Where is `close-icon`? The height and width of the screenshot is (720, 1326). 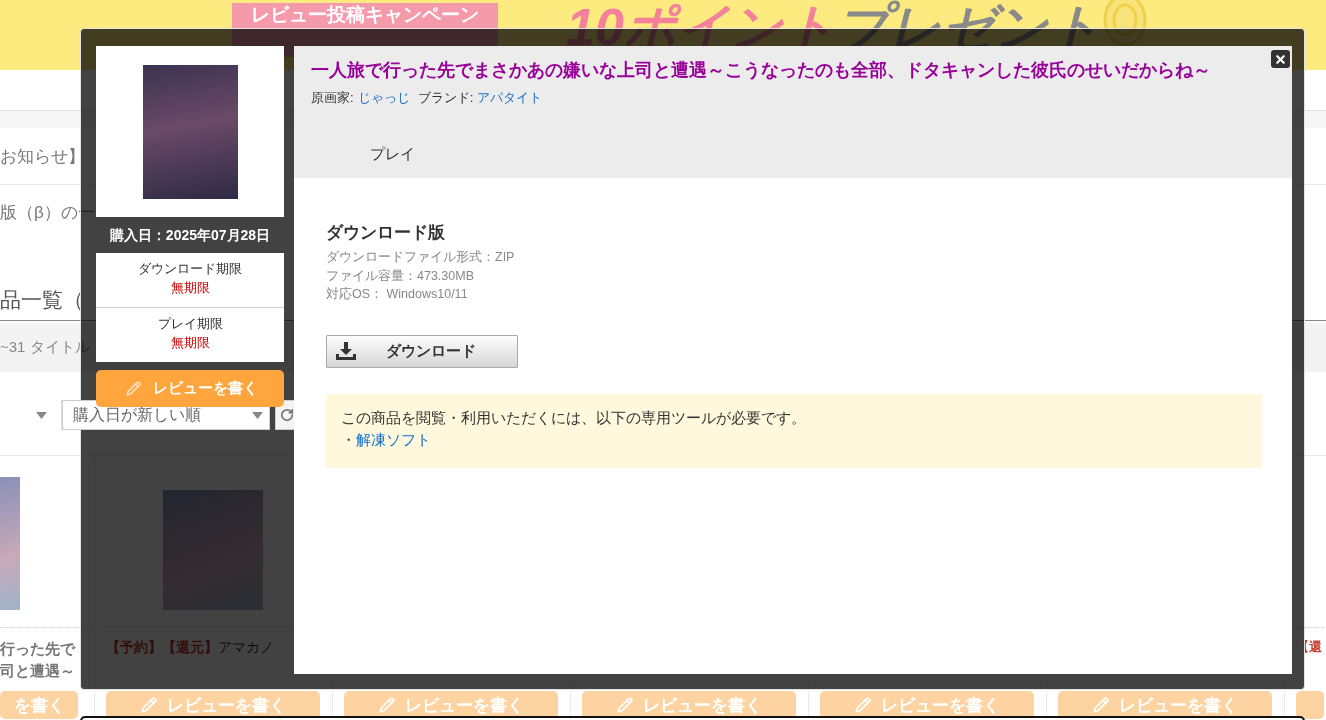
close-icon is located at coordinates (1280, 59).